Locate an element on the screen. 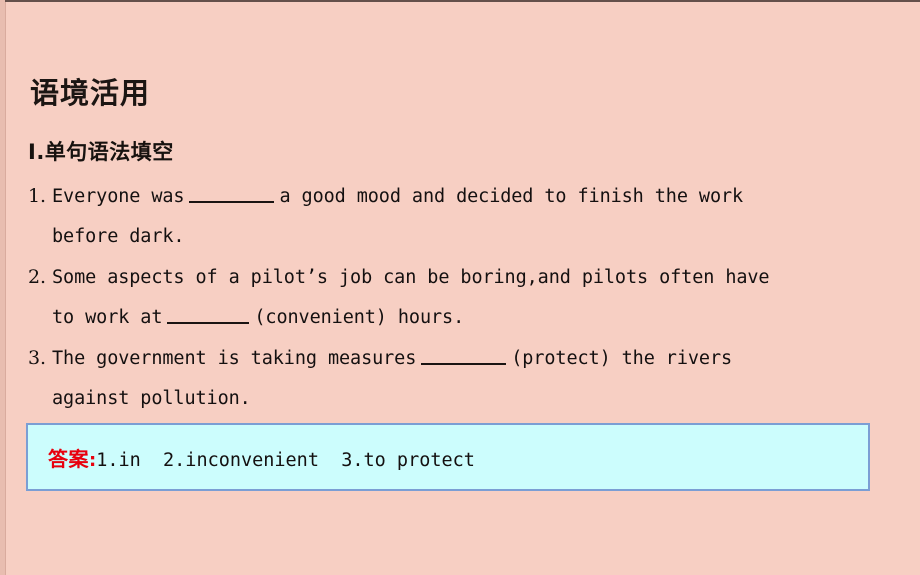 The height and width of the screenshot is (575, 920). top-divider-rule is located at coordinates (460, 1).